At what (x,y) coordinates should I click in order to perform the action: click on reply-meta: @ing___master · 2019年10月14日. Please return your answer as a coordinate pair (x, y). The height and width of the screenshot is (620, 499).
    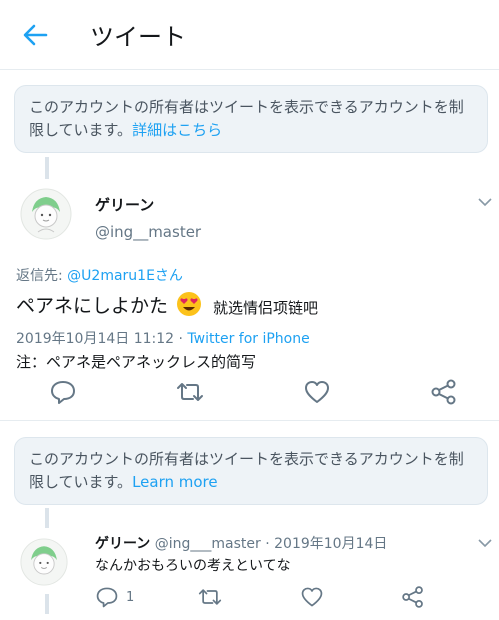
    Looking at the image, I should click on (269, 544).